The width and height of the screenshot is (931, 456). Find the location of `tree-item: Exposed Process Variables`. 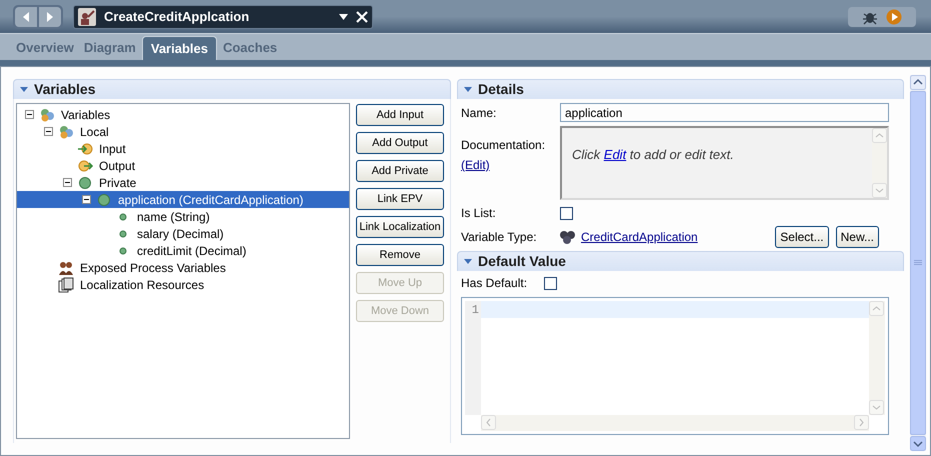

tree-item: Exposed Process Variables is located at coordinates (183, 267).